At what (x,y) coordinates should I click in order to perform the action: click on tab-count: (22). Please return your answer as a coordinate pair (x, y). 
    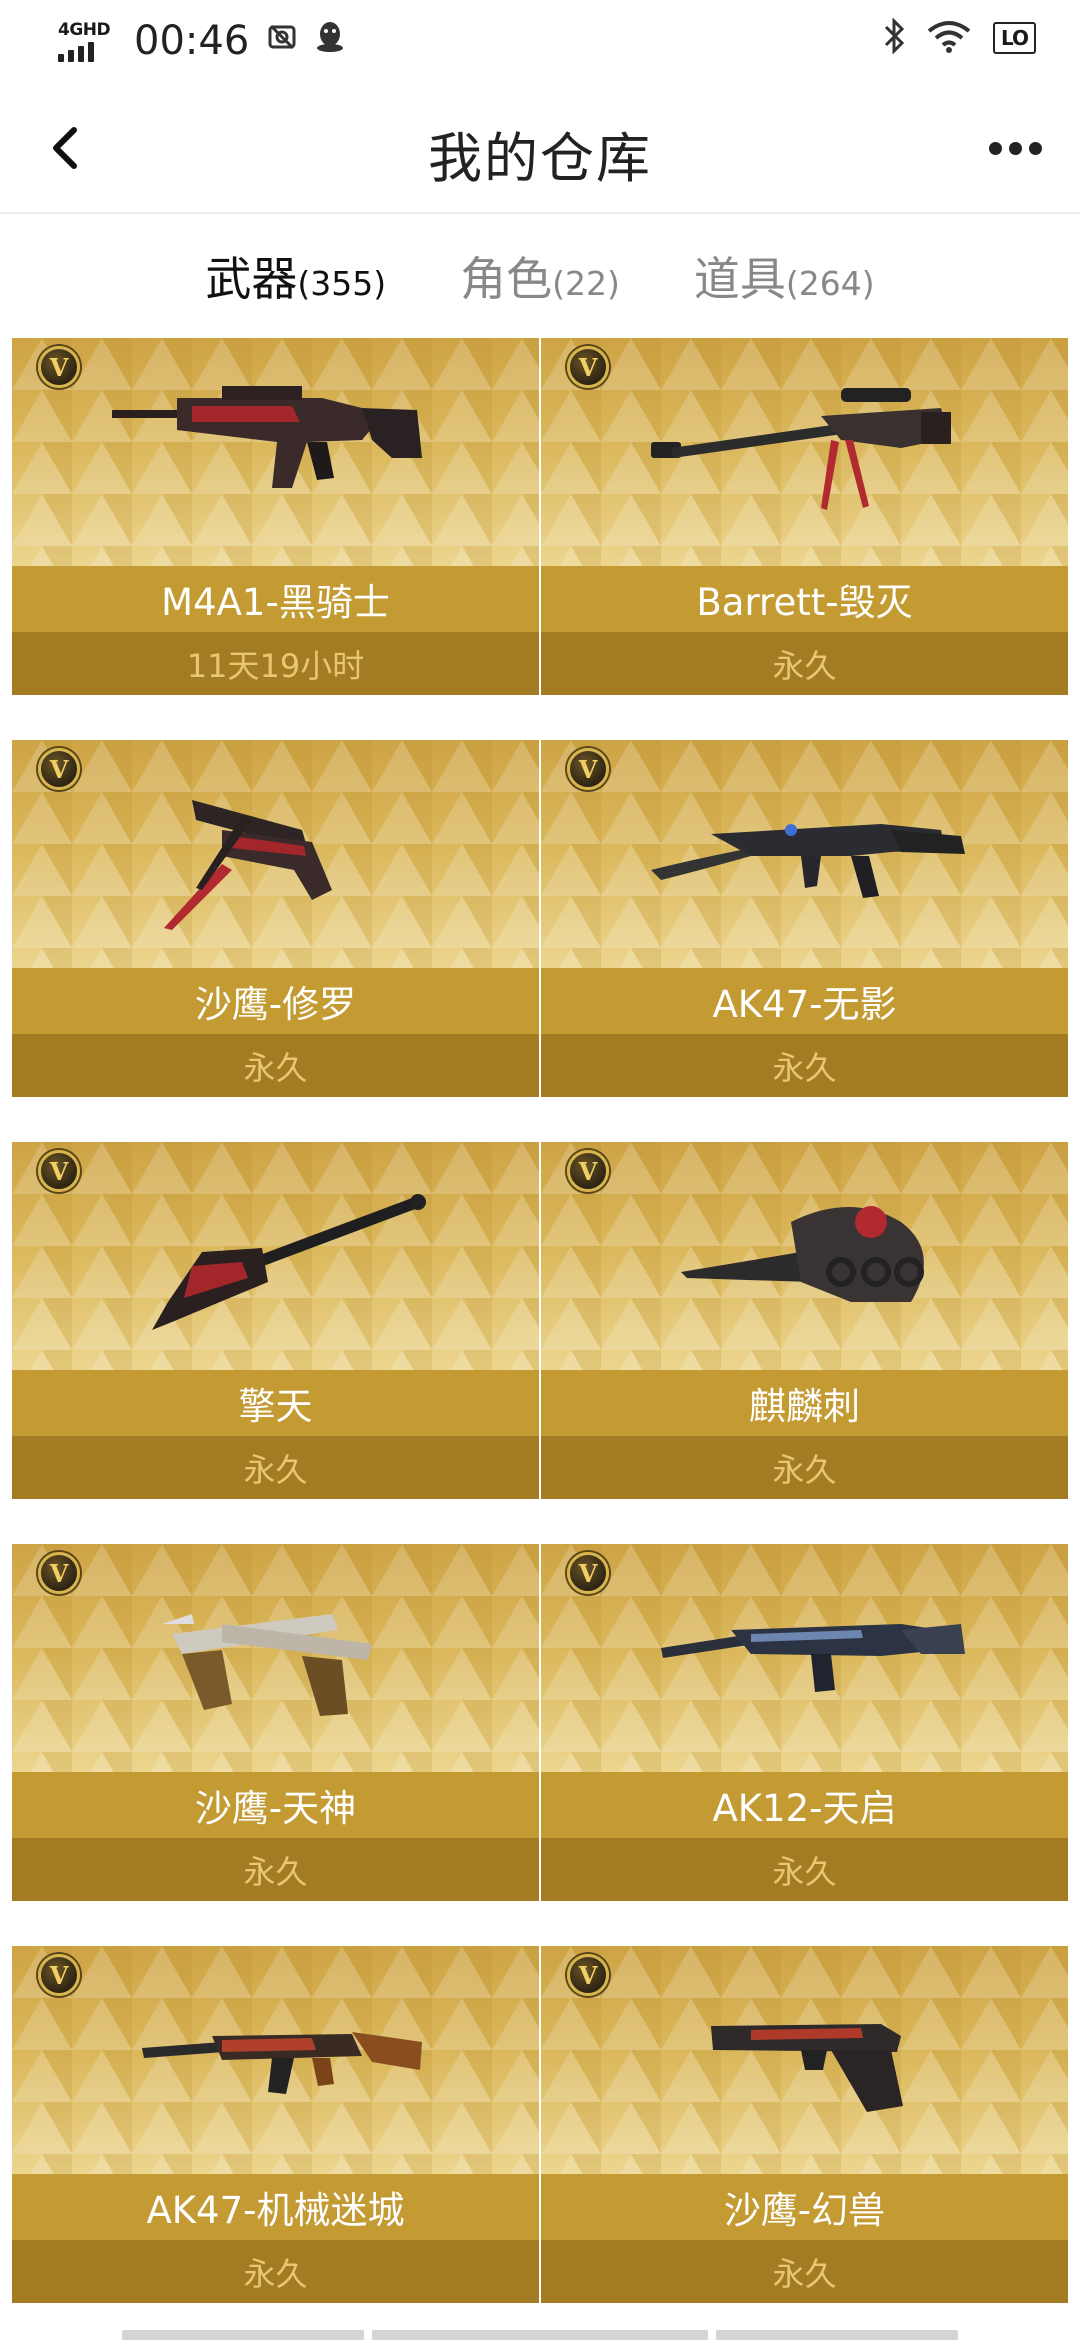
    Looking at the image, I should click on (586, 283).